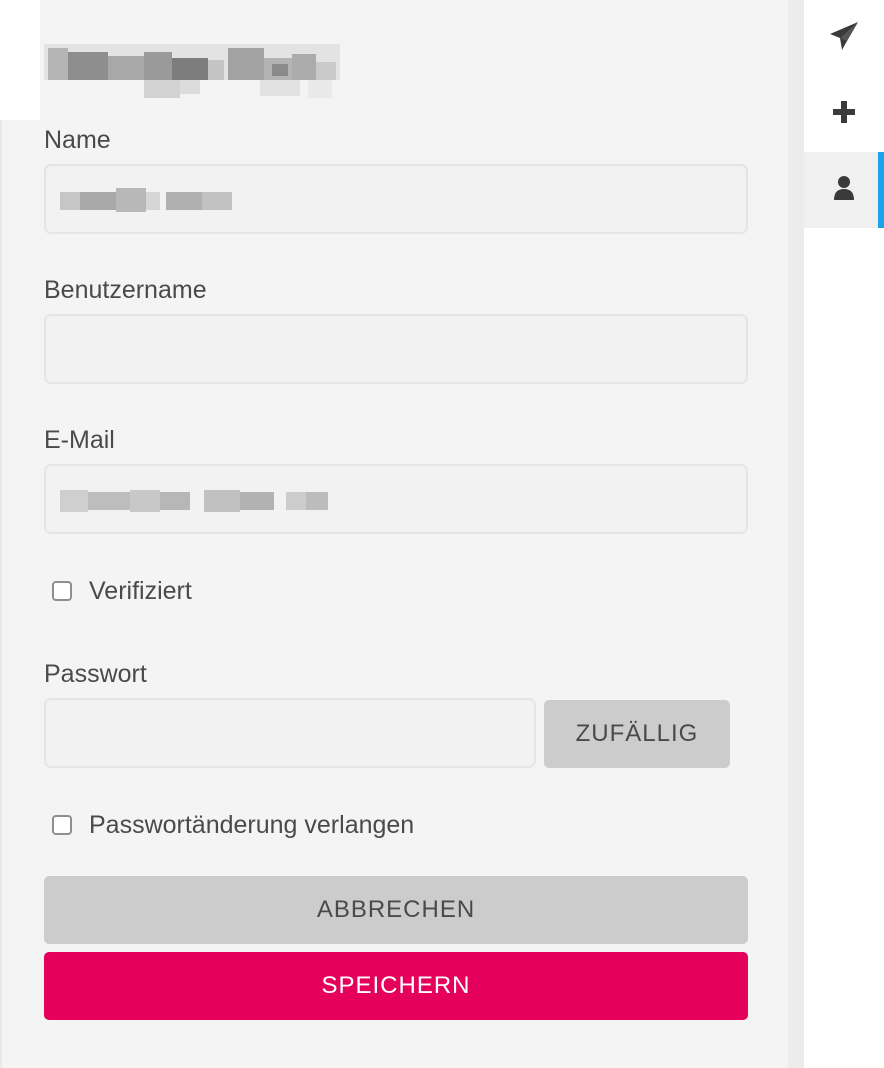 The width and height of the screenshot is (884, 1068). Describe the element at coordinates (74, 501) in the screenshot. I see `redacted-email-value` at that location.